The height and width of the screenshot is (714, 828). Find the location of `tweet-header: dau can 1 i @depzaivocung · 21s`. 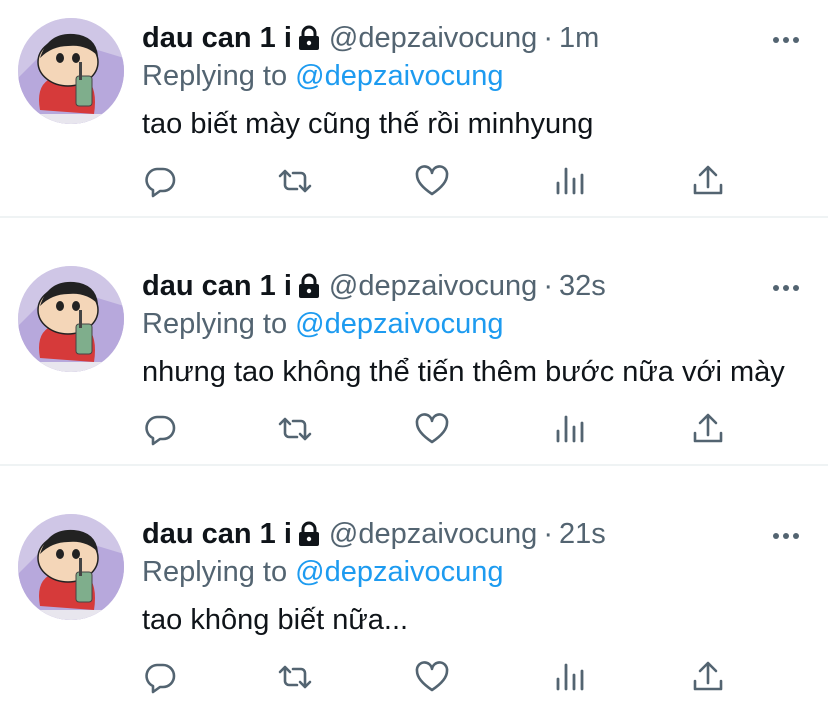

tweet-header: dau can 1 i @depzaivocung · 21s is located at coordinates (374, 534).